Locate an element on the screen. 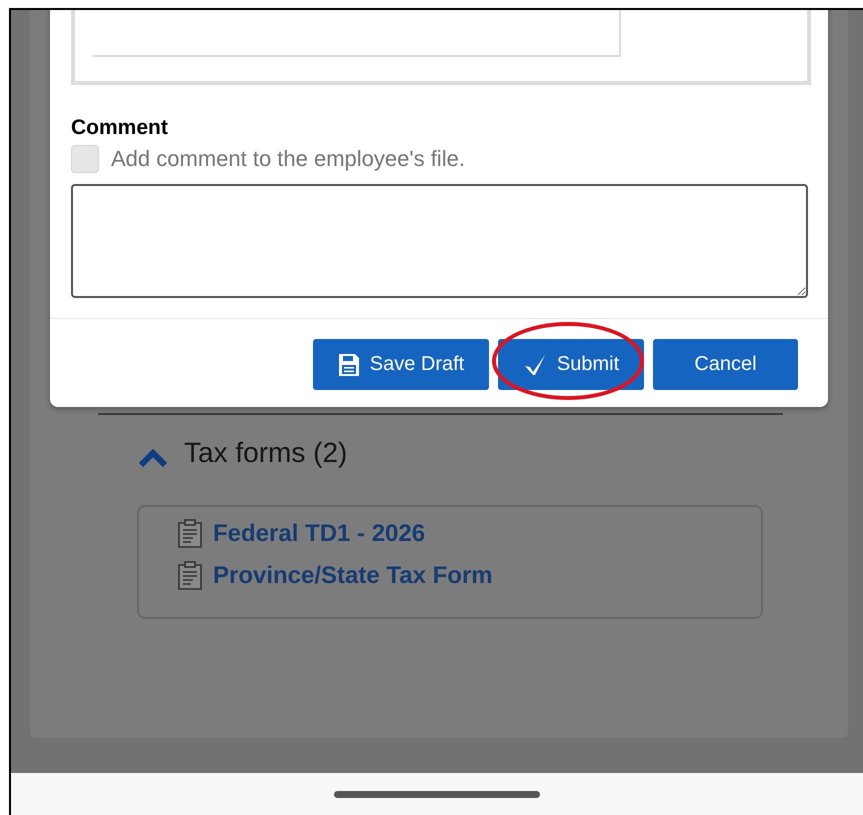  comment-field is located at coordinates (439, 241).